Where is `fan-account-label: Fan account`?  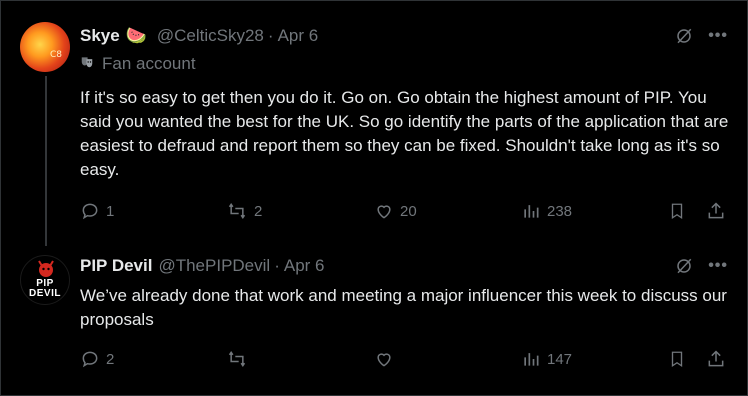
fan-account-label: Fan account is located at coordinates (149, 63).